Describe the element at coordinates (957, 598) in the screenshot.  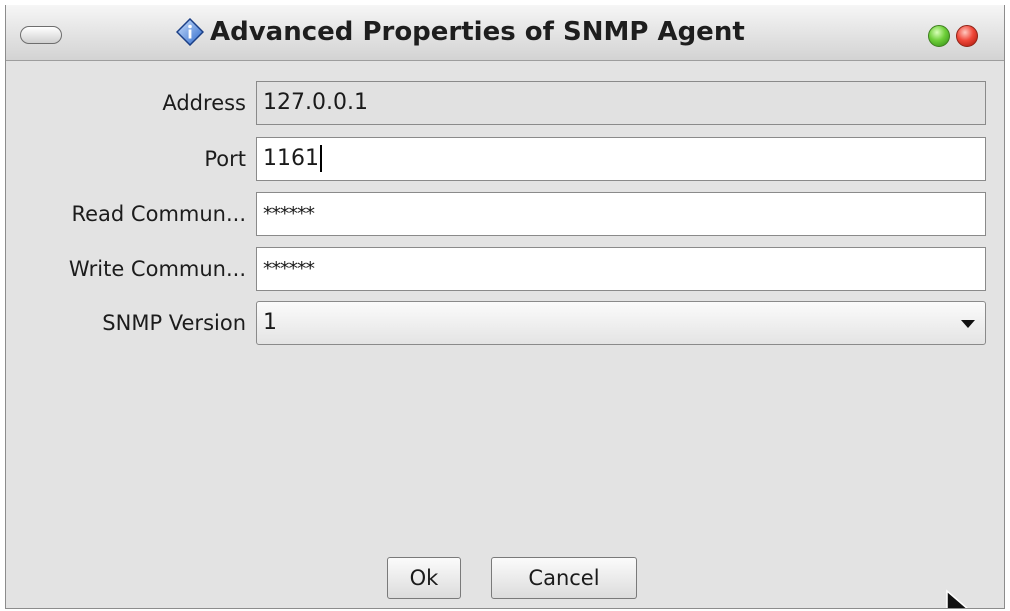
I see `mouse-pointer-icon` at that location.